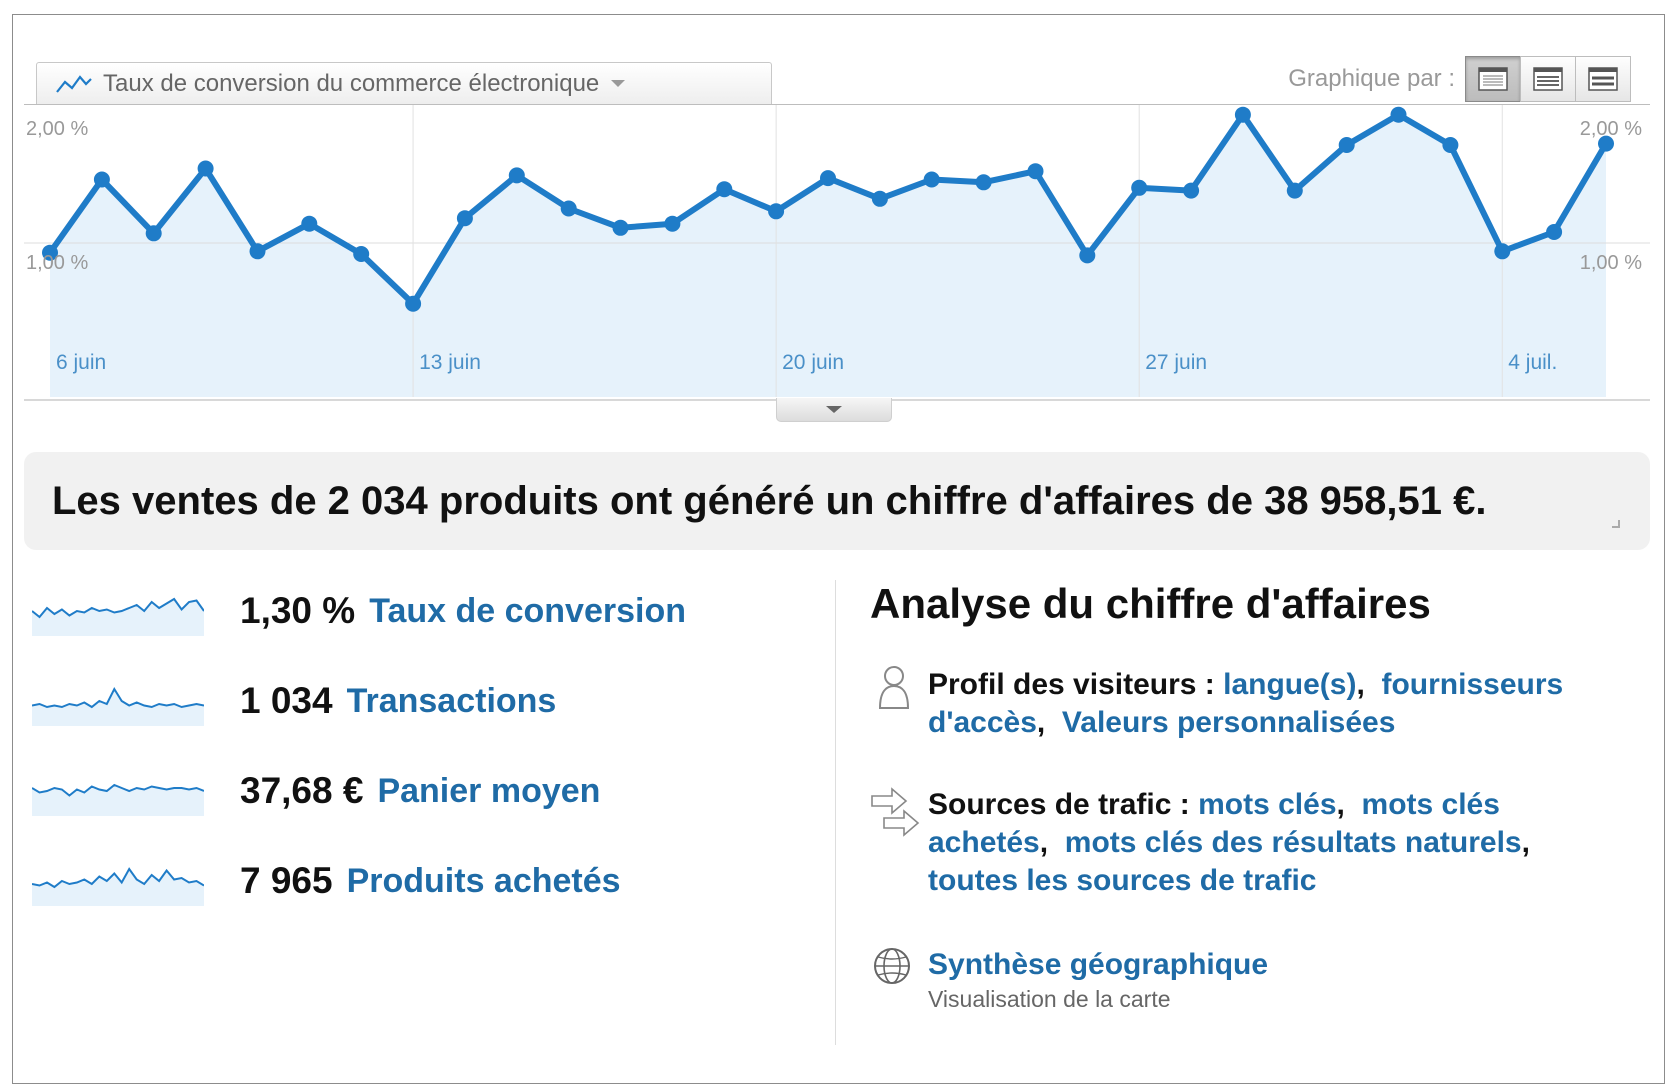 Image resolution: width=1679 pixels, height=1085 pixels. I want to click on x-tick-label: 4 juil., so click(1532, 362).